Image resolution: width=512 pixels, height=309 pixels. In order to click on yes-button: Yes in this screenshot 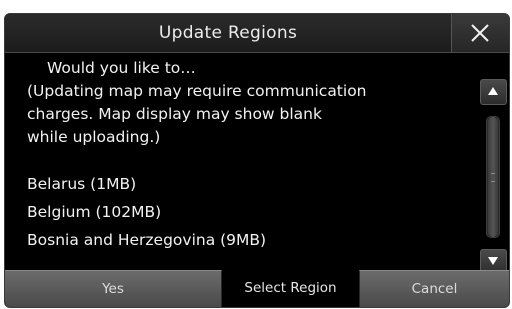, I will do `click(113, 288)`.